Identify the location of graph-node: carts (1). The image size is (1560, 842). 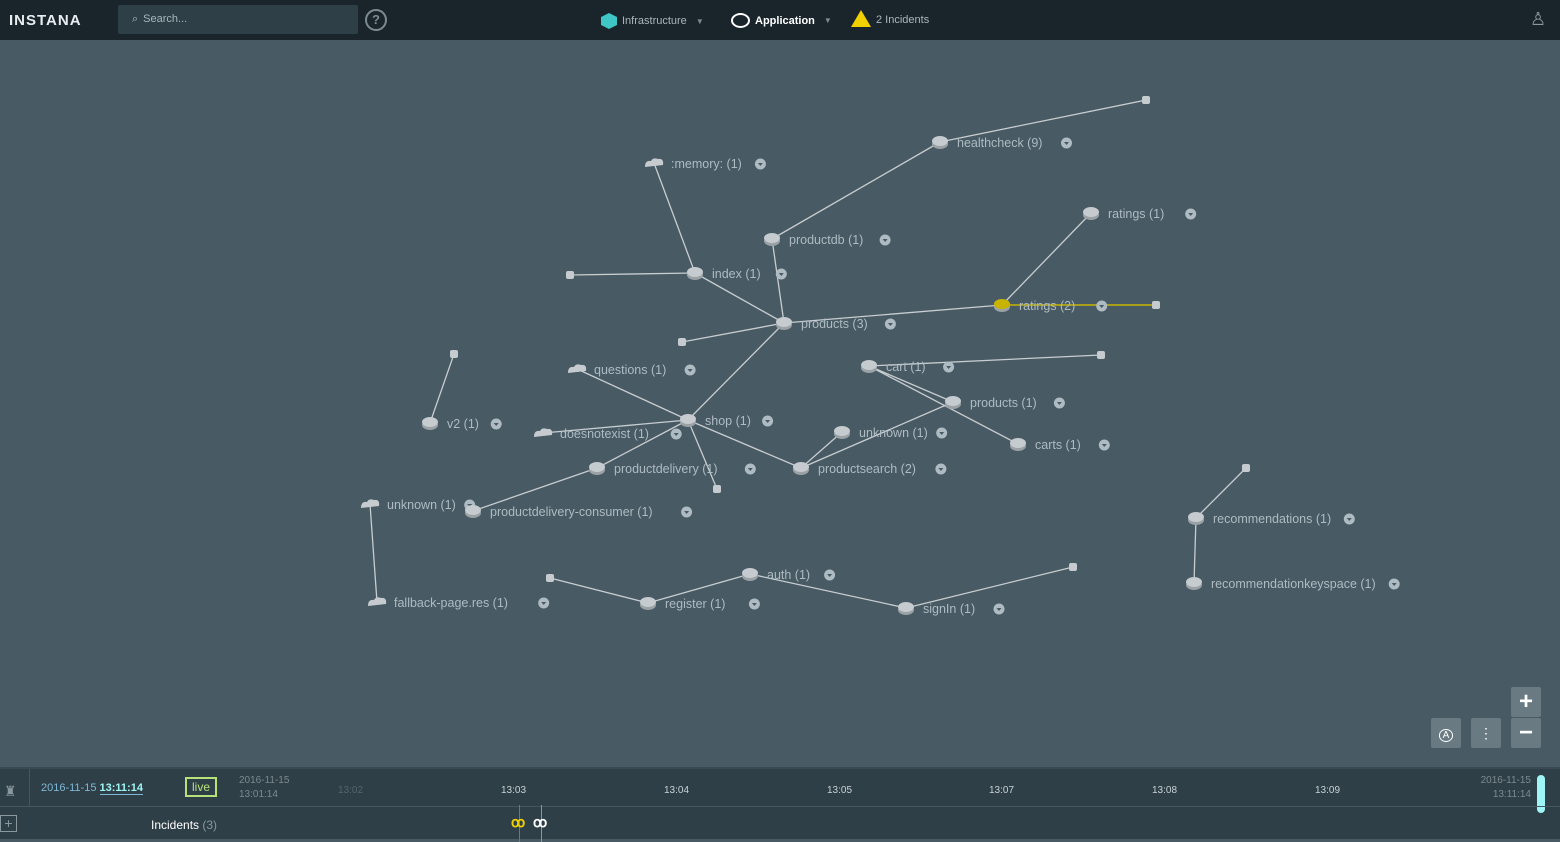
(1060, 445).